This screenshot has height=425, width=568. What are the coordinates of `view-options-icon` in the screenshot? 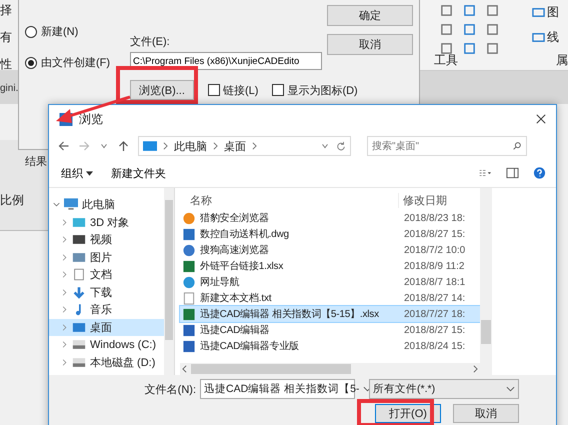 It's located at (485, 173).